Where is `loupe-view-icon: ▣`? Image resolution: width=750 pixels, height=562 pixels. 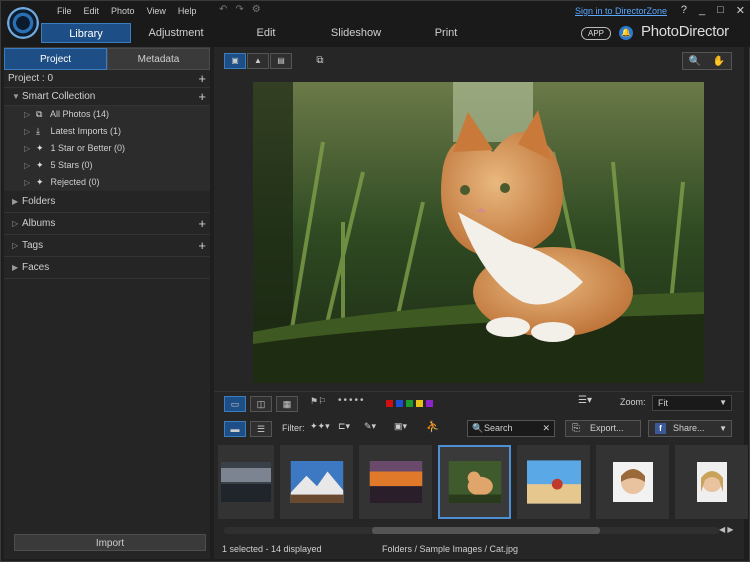 loupe-view-icon: ▣ is located at coordinates (235, 61).